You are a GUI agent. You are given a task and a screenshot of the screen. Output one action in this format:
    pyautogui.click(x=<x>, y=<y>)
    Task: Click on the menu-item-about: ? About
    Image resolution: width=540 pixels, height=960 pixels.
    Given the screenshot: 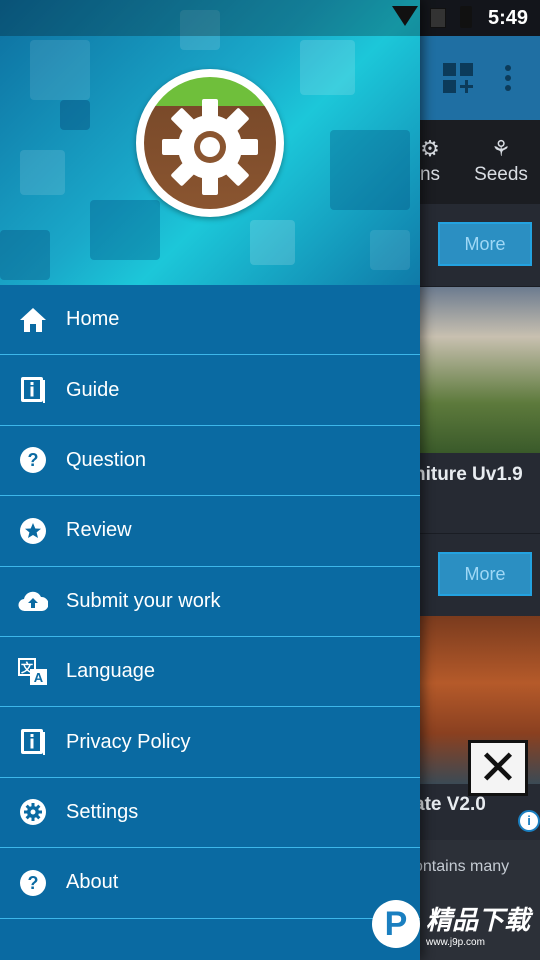 What is the action you would take?
    pyautogui.click(x=210, y=883)
    